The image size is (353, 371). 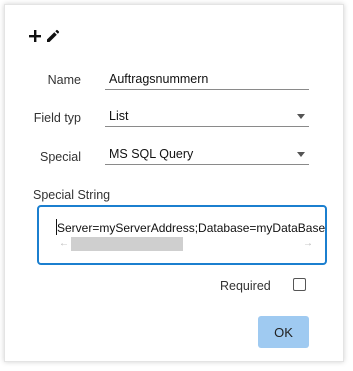 I want to click on scroll-left-icon: ←, so click(x=64, y=244).